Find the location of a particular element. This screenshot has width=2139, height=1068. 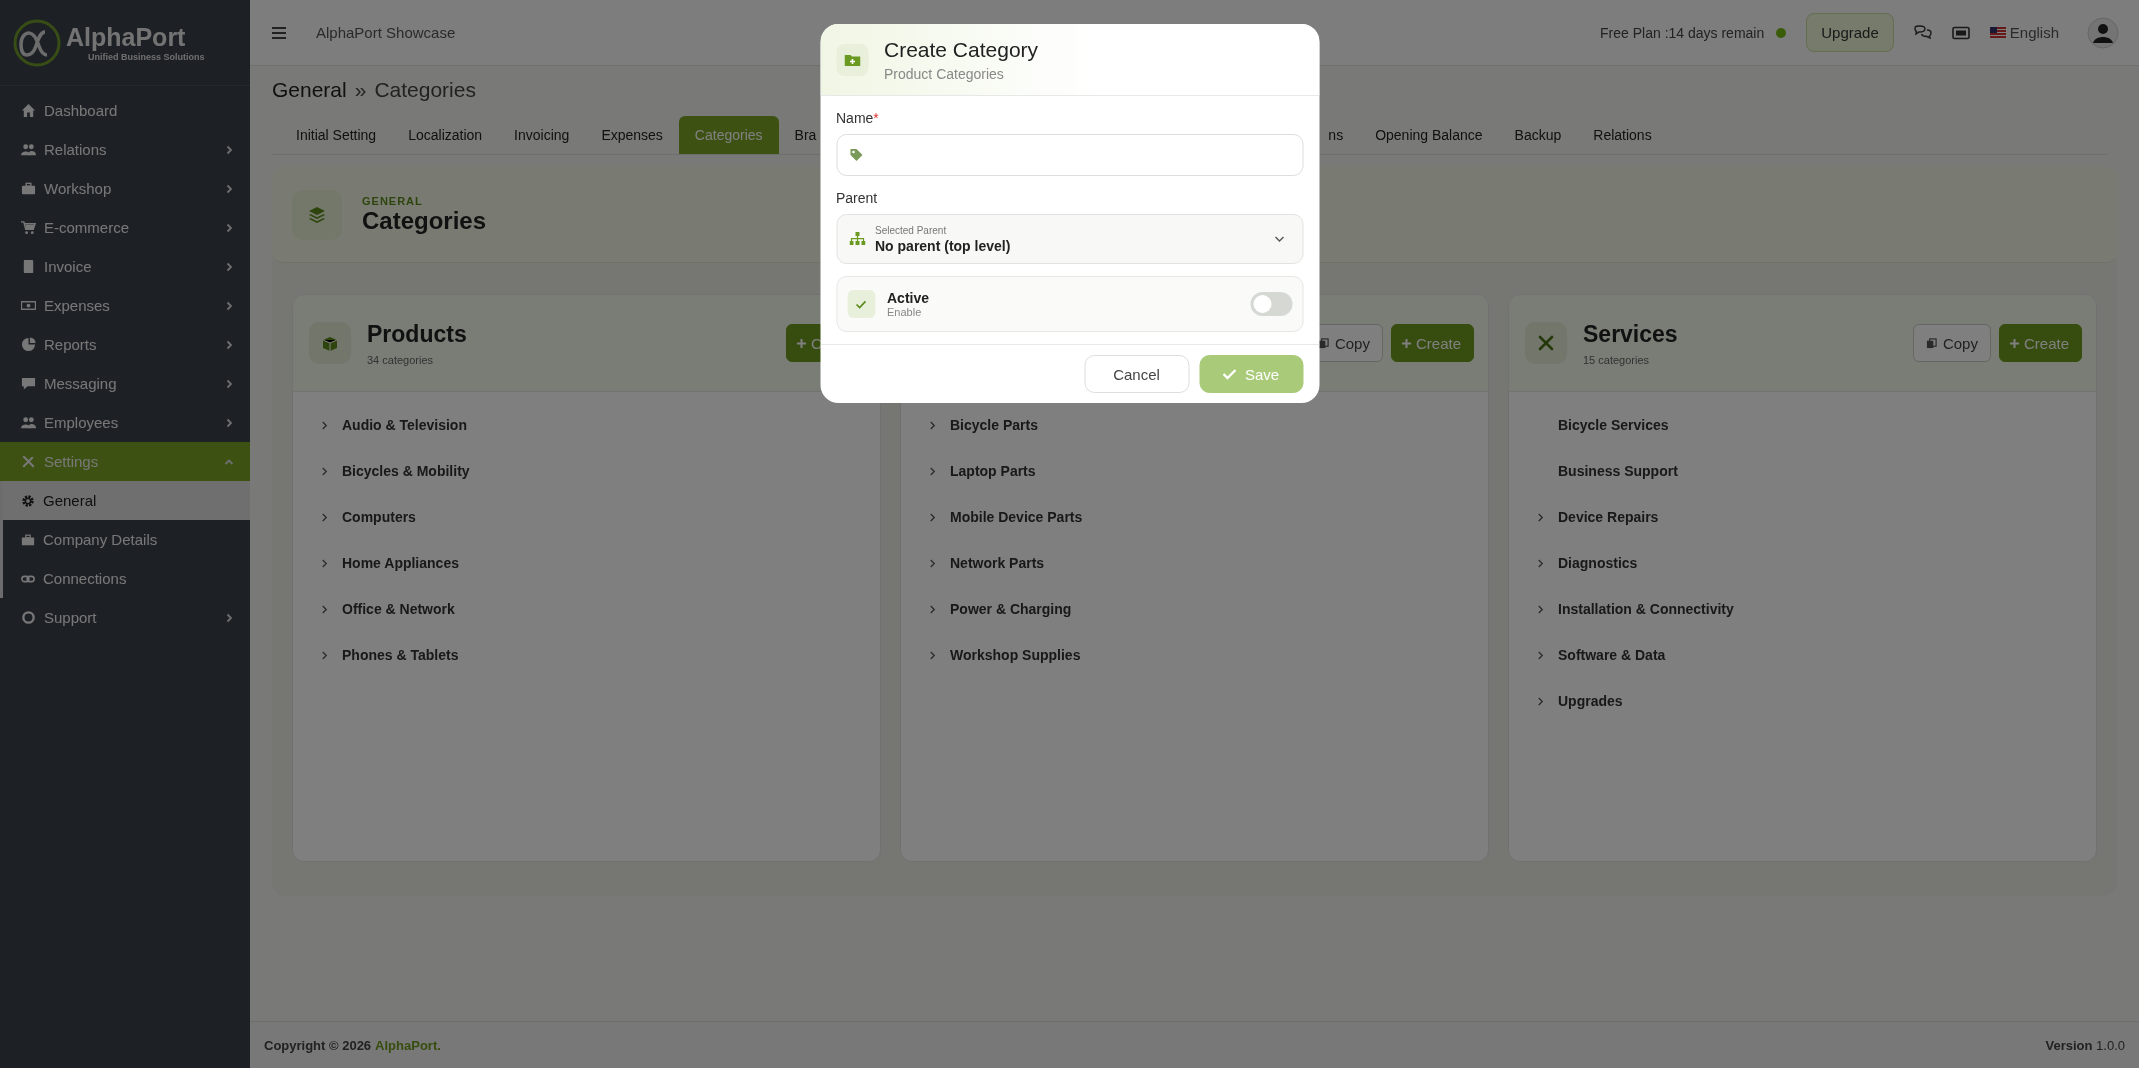

status-dot is located at coordinates (1781, 32).